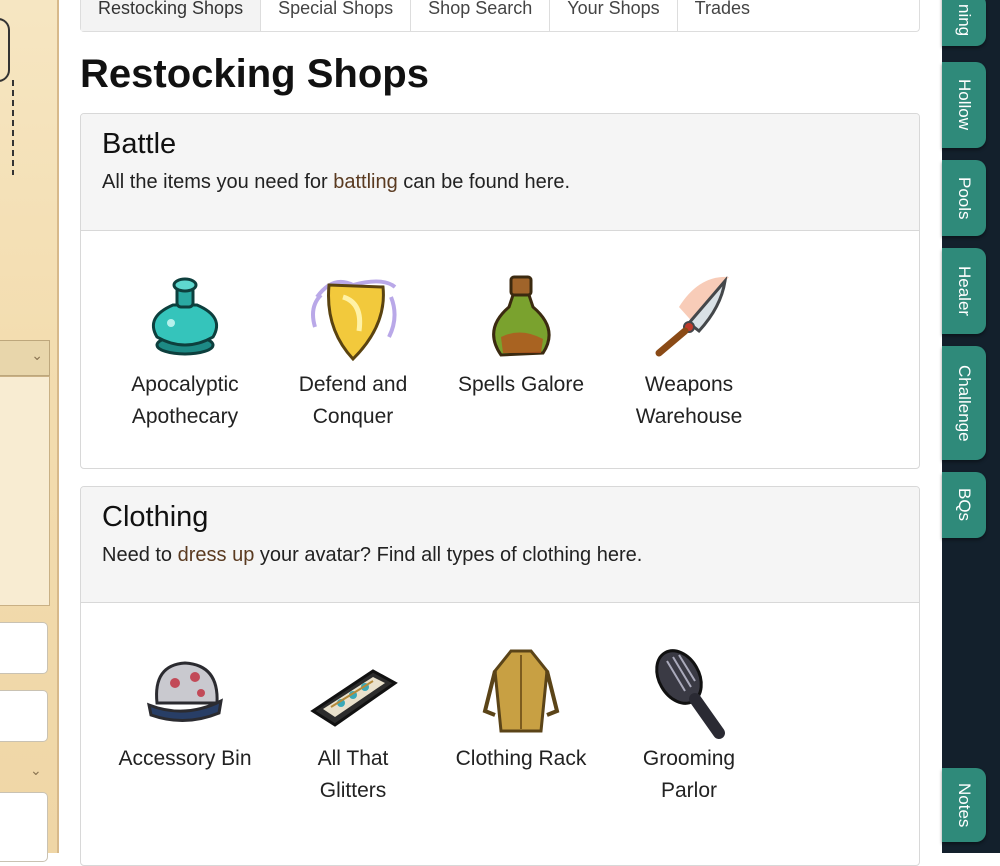  Describe the element at coordinates (689, 758) in the screenshot. I see `shop-label-line: Grooming` at that location.